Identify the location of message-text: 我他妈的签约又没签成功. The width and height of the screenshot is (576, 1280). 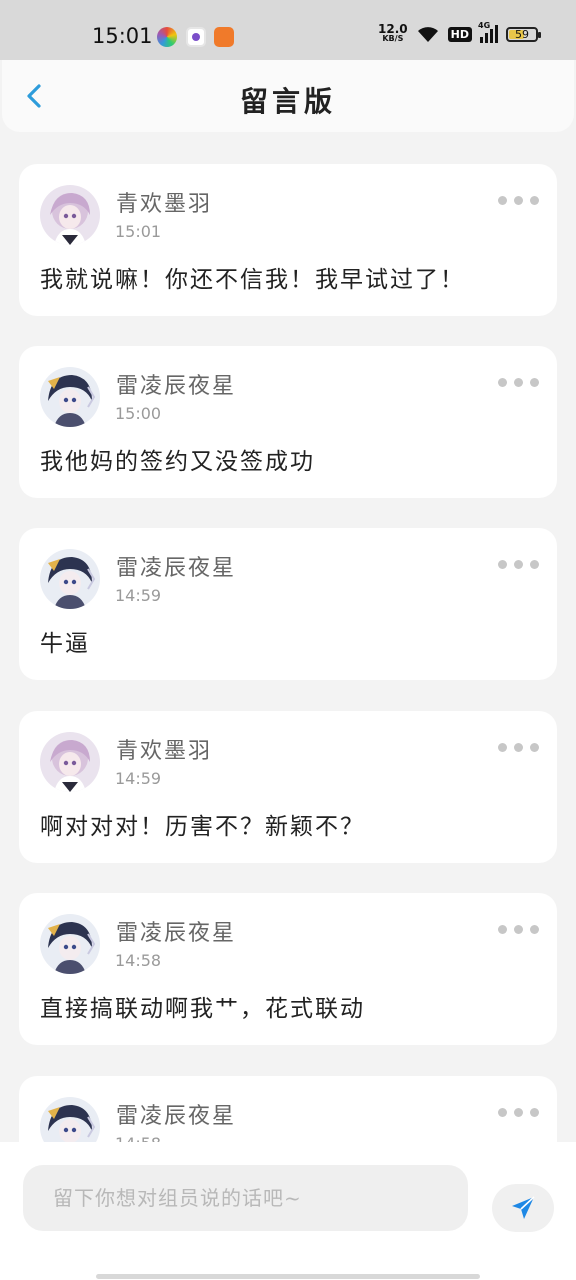
(177, 462).